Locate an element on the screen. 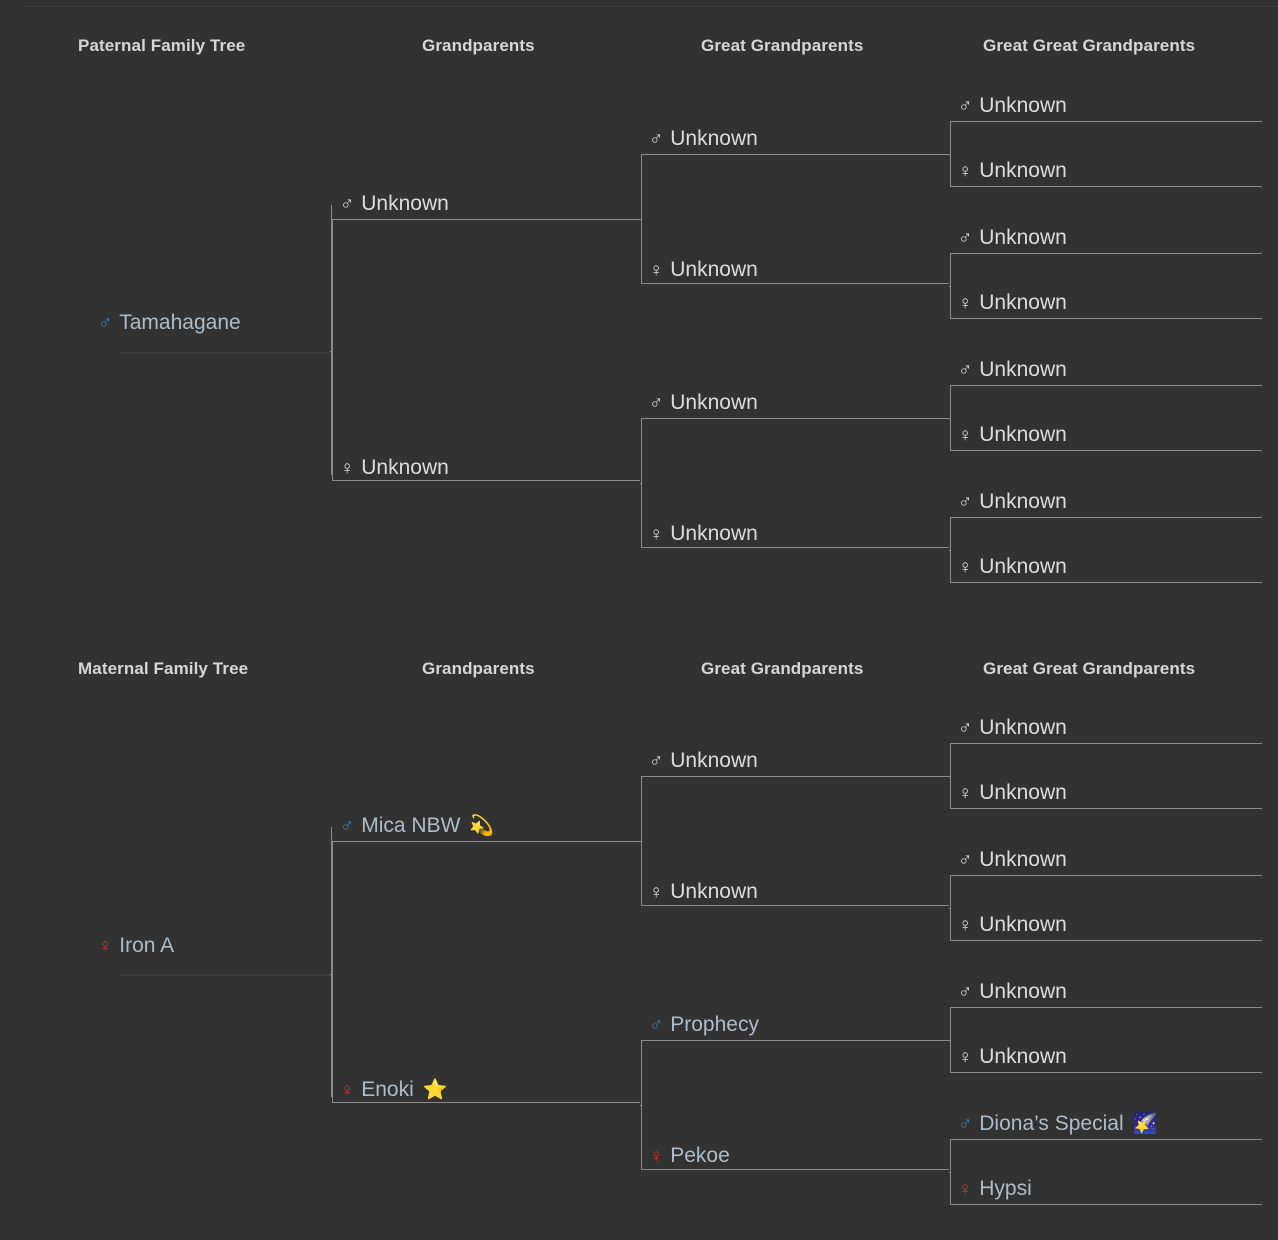 The width and height of the screenshot is (1278, 1240). great-grandparent-male-maternal-1: ♂ Prophecy is located at coordinates (704, 1025).